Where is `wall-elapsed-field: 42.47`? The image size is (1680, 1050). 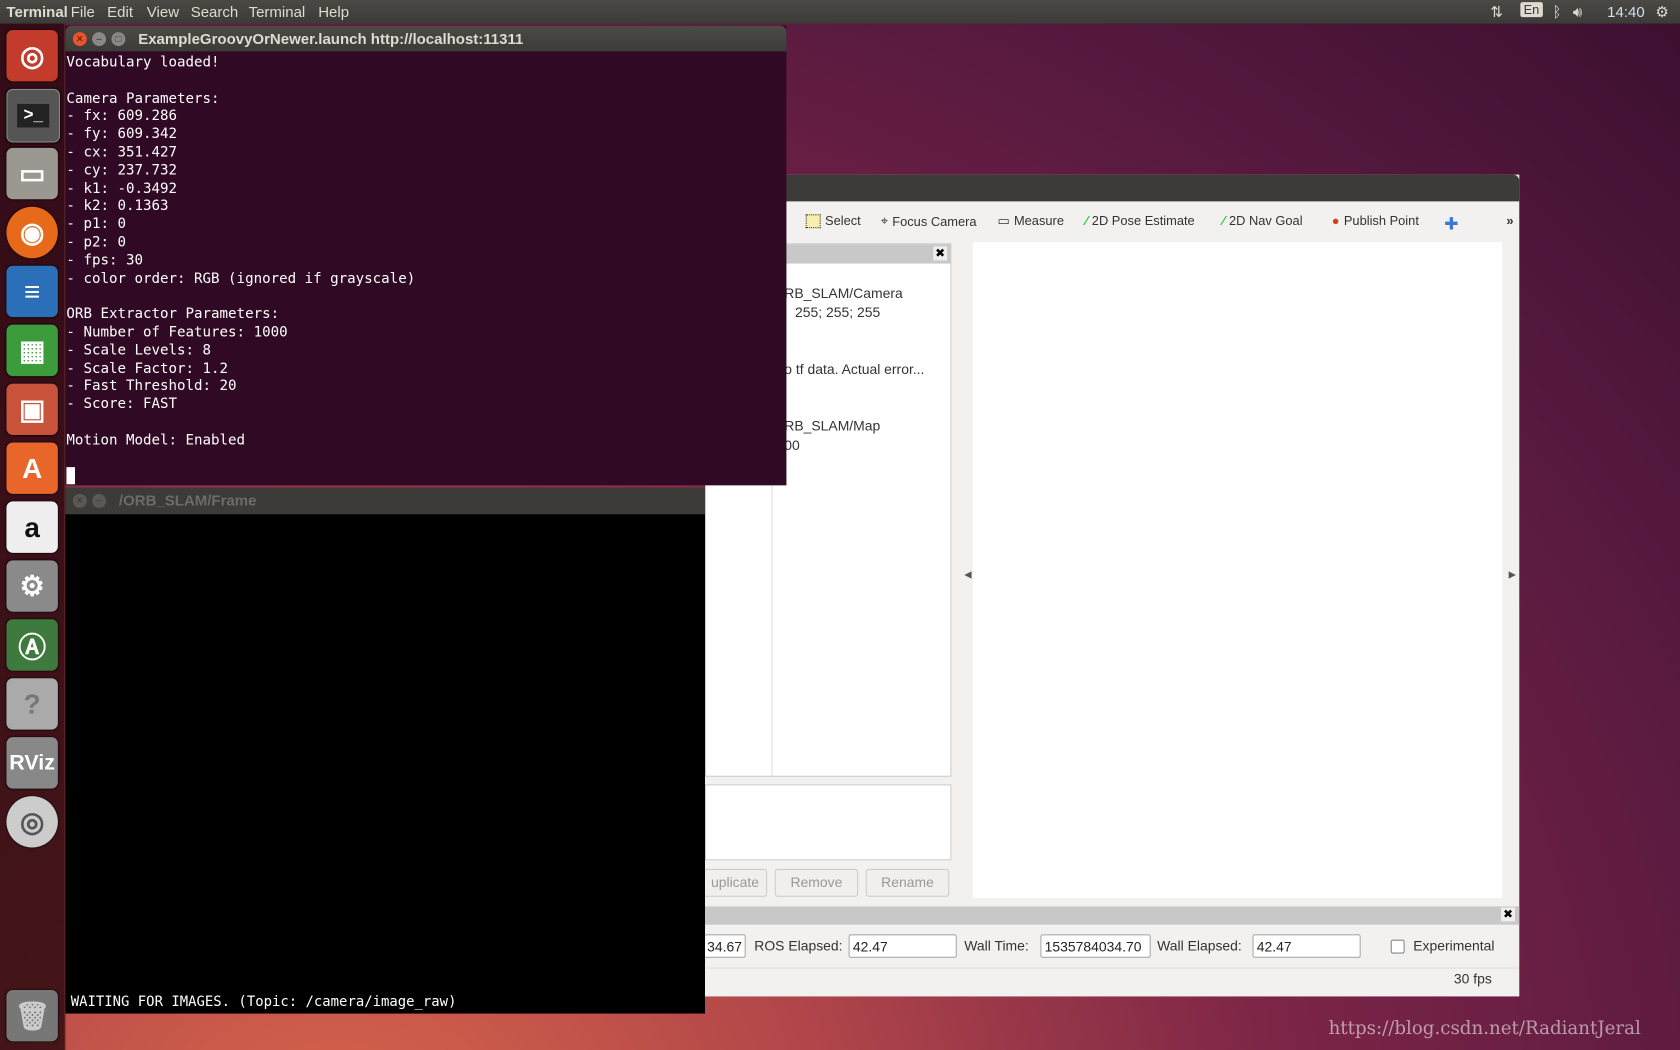 wall-elapsed-field: 42.47 is located at coordinates (1306, 946).